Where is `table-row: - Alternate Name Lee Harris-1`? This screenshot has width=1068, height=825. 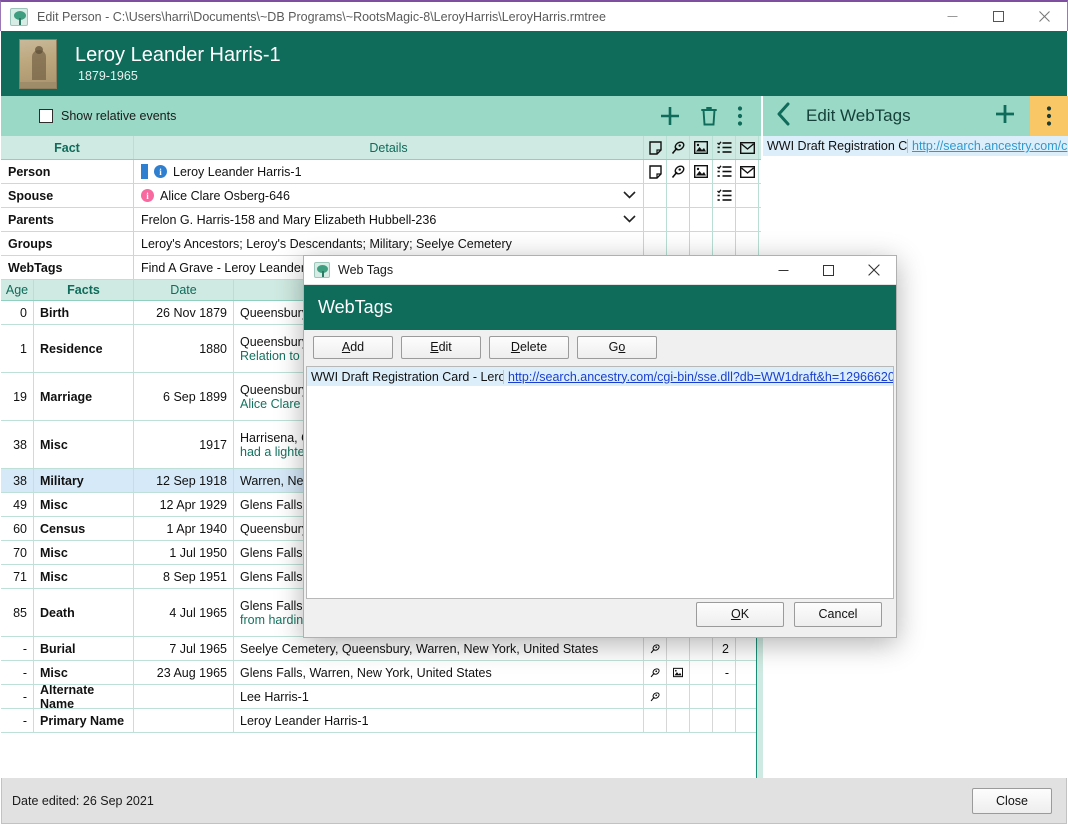
table-row: - Alternate Name Lee Harris-1 is located at coordinates (381, 697).